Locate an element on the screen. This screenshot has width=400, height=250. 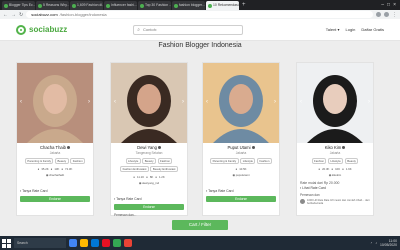
nav-login: Login is located at coordinates (351, 29).